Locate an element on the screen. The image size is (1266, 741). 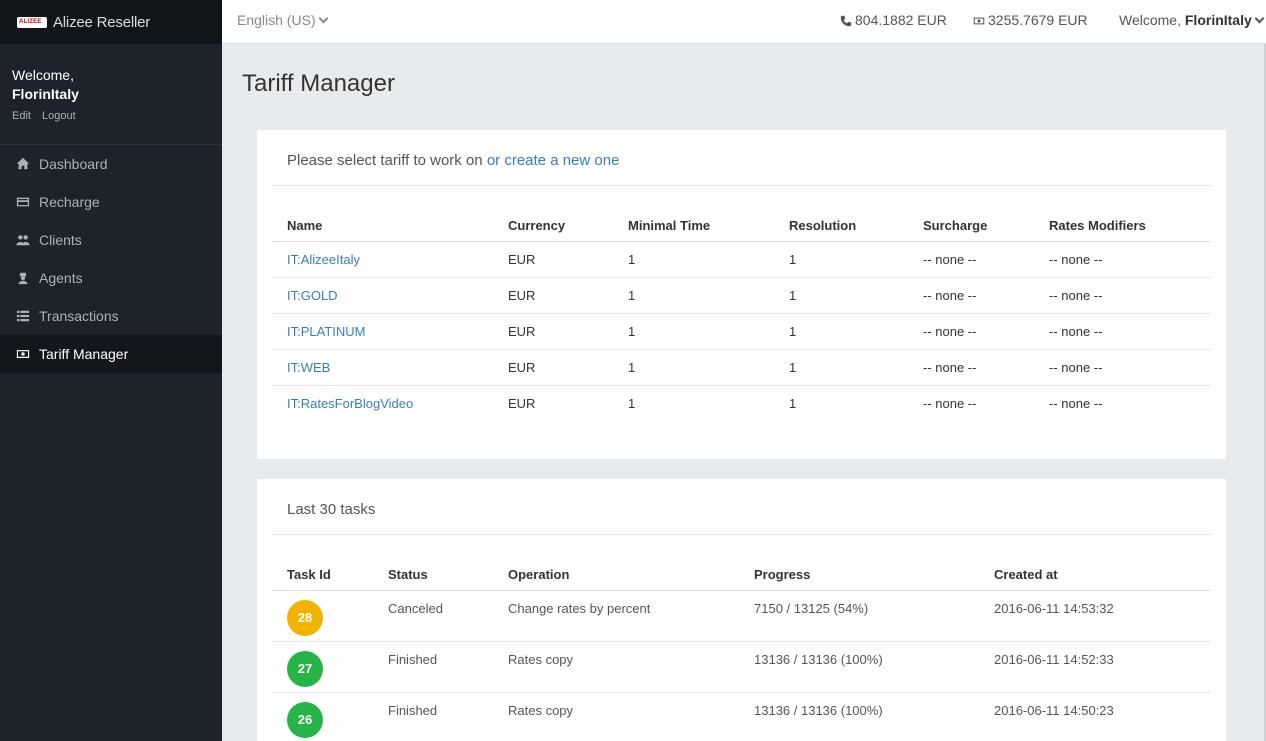
sidebar-item-label: Dashboard is located at coordinates (73, 164).